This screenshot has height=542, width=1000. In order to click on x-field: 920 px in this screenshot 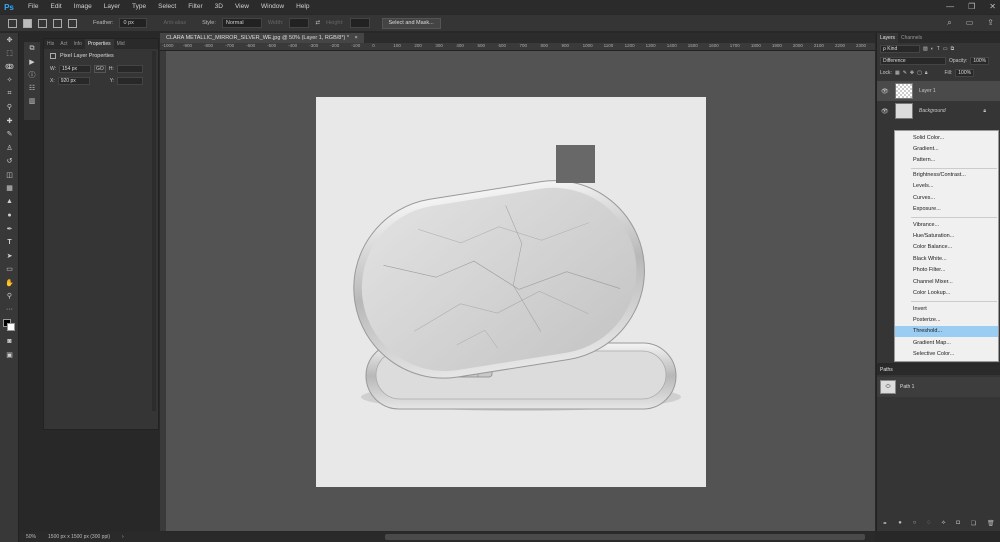, I will do `click(73, 81)`.